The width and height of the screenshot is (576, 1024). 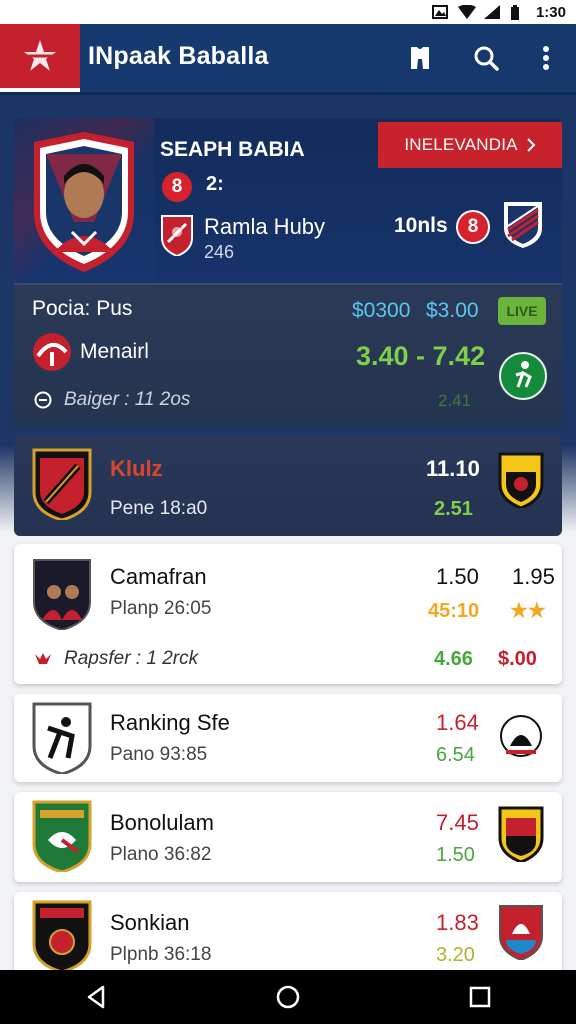 I want to click on bookmaker-logo-icon, so click(x=52, y=352).